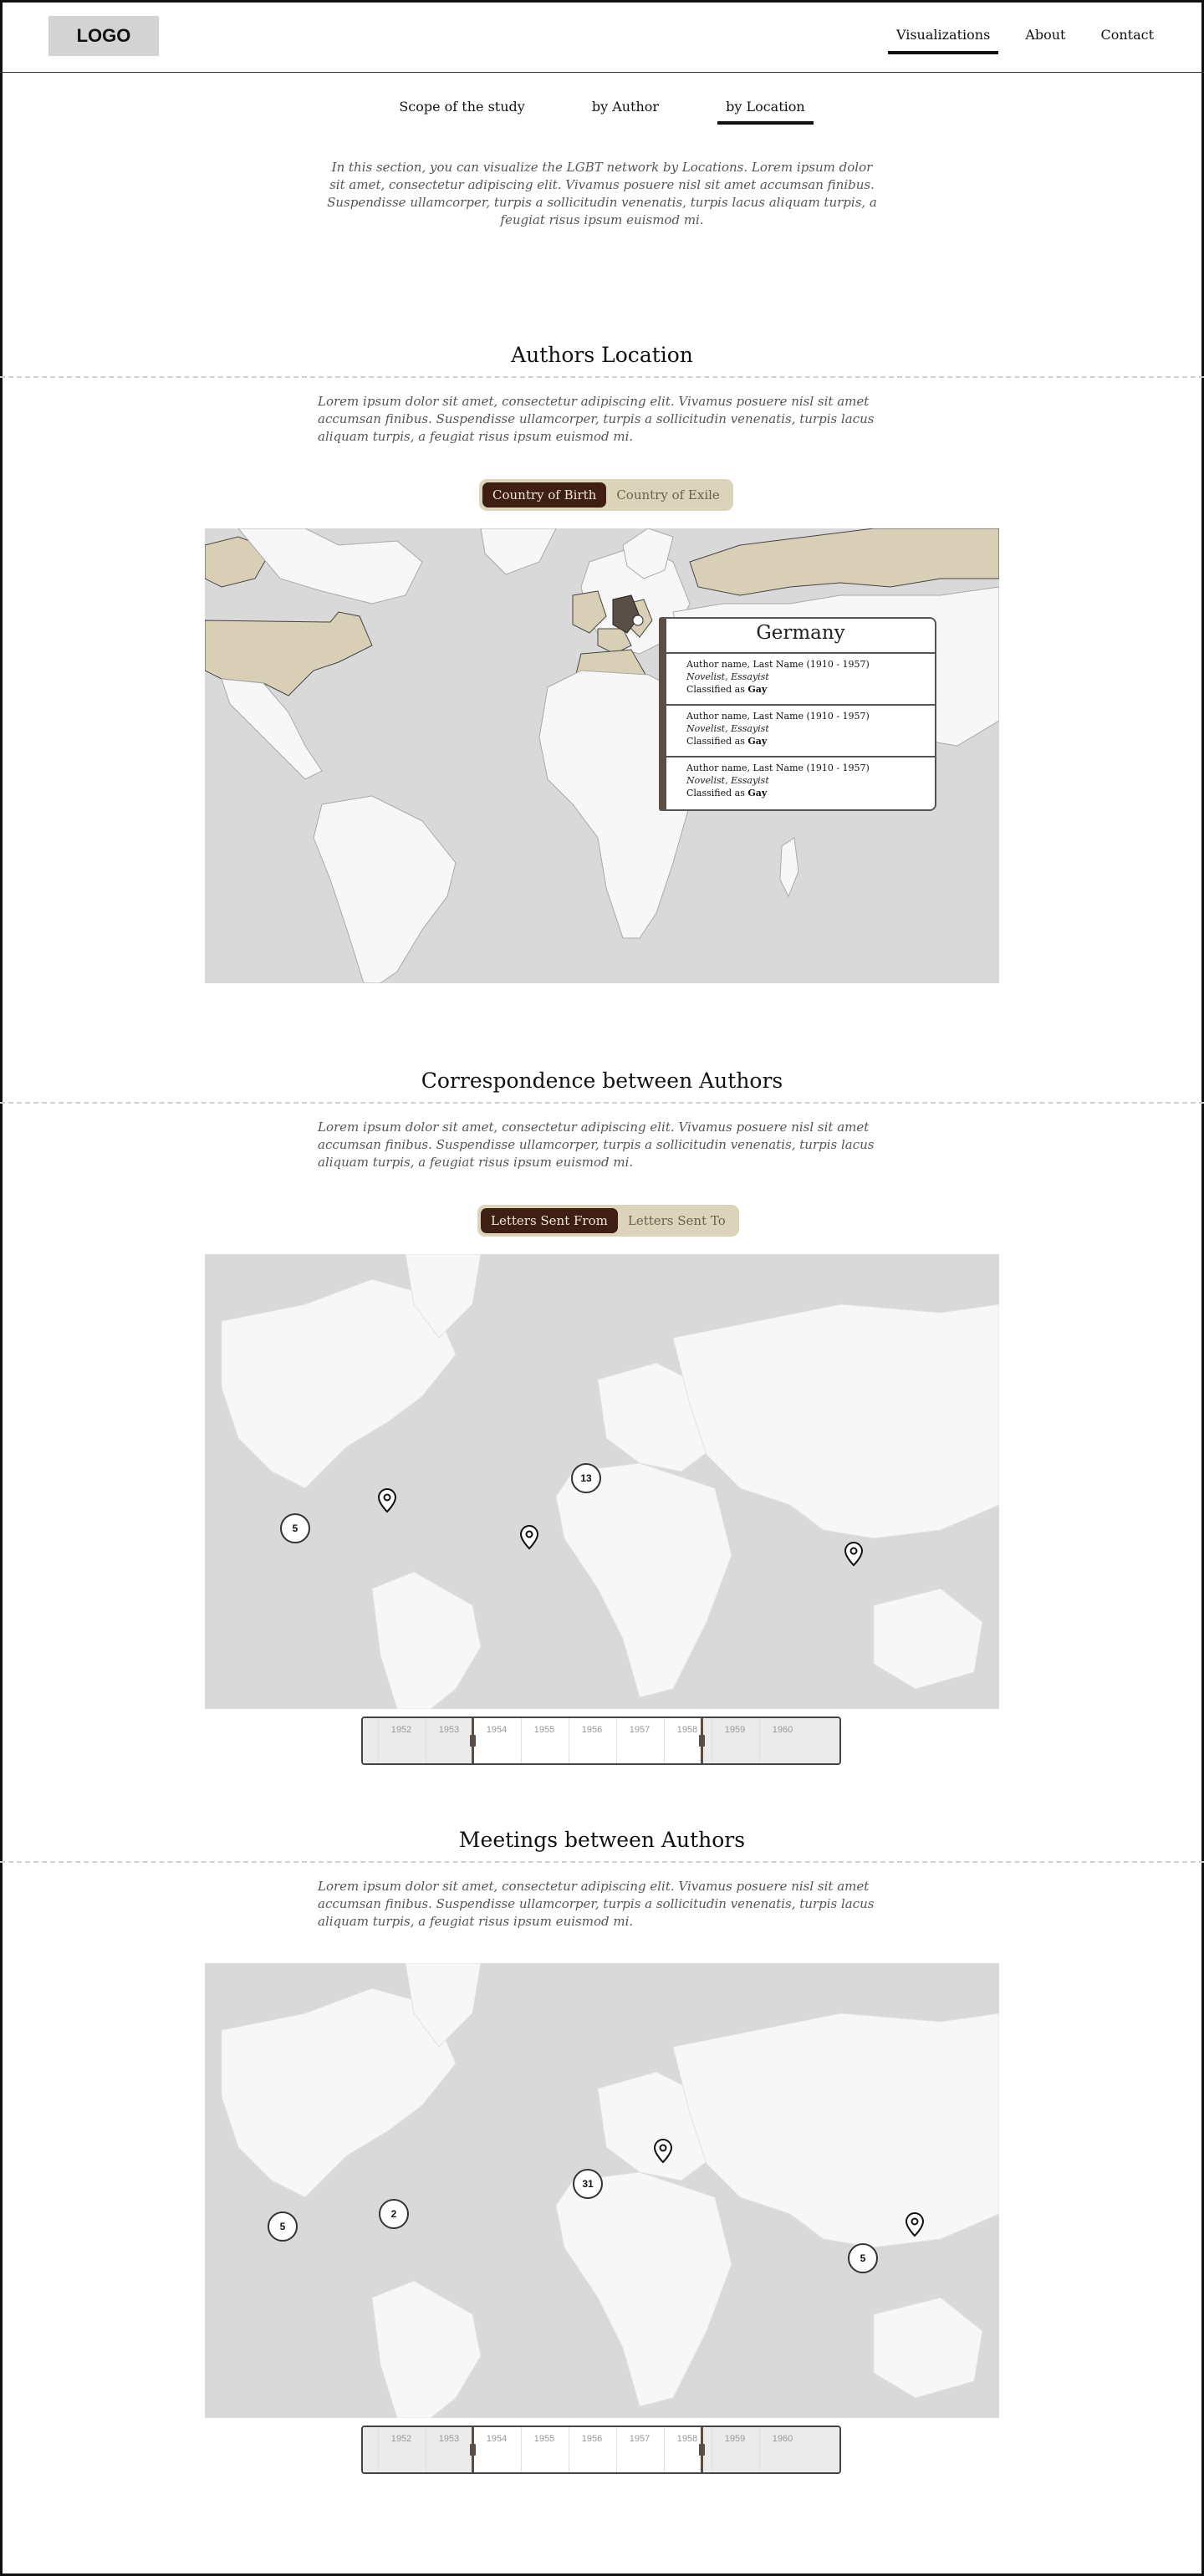 The image size is (1204, 2576). Describe the element at coordinates (602, 1081) in the screenshot. I see `section-title-correspondence: Correspondence between Authors` at that location.